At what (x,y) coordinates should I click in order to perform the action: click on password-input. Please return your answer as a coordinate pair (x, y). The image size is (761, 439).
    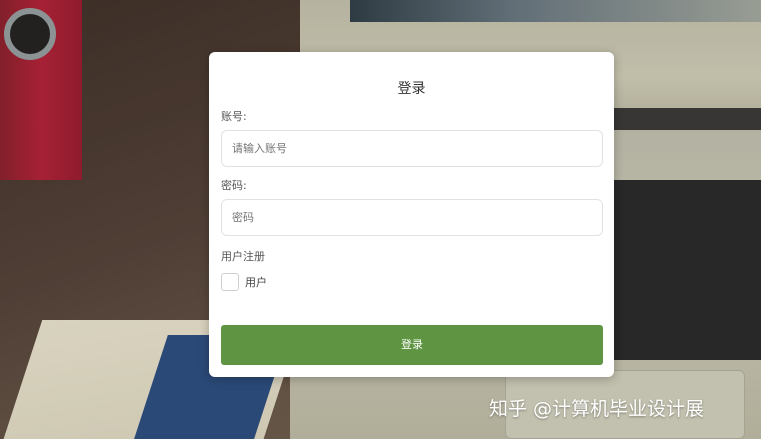
    Looking at the image, I should click on (412, 217).